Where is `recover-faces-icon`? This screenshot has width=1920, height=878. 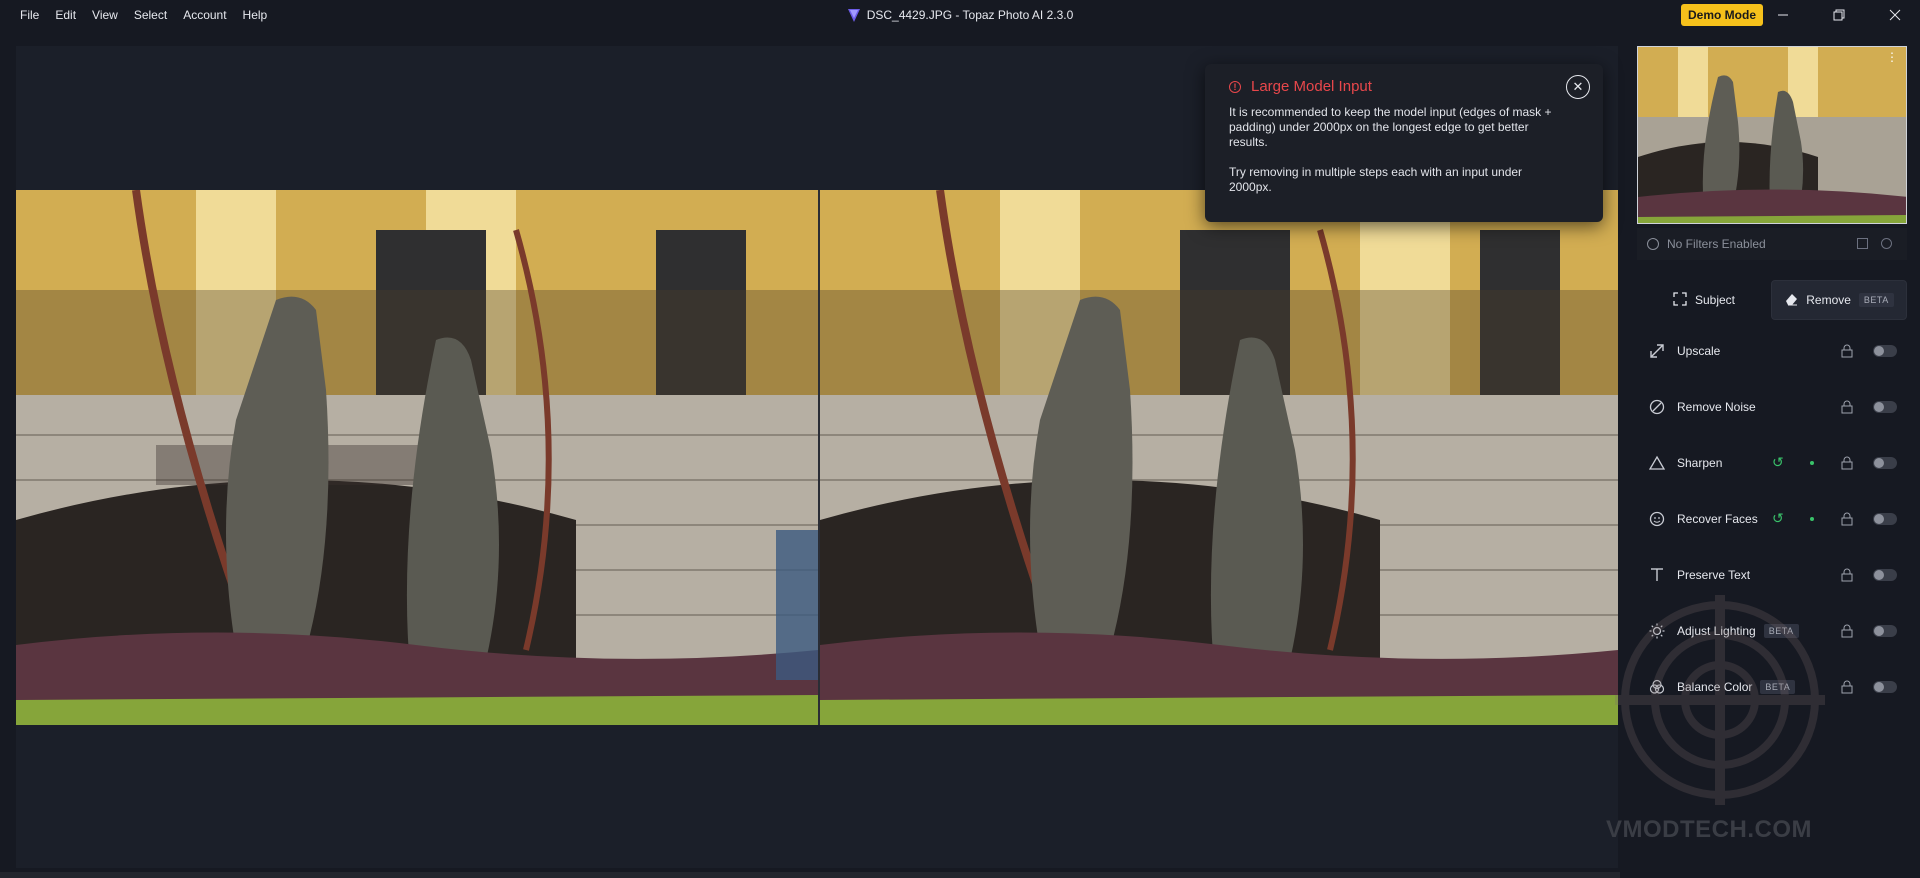 recover-faces-icon is located at coordinates (1657, 519).